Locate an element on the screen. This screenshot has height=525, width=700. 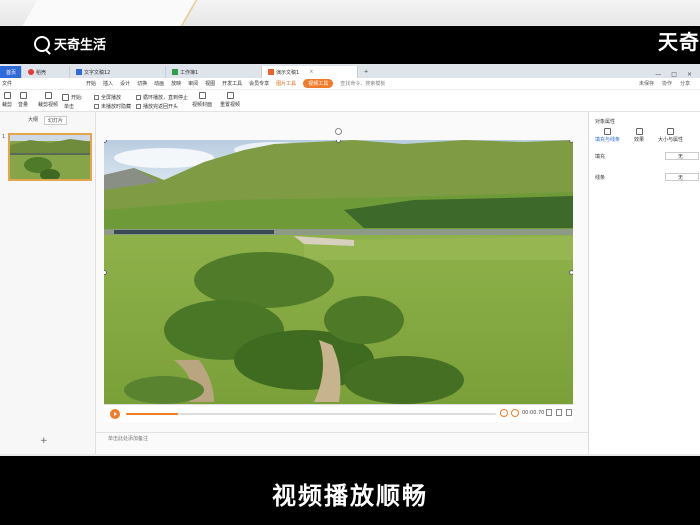
close-window-icon: × is located at coordinates (689, 74).